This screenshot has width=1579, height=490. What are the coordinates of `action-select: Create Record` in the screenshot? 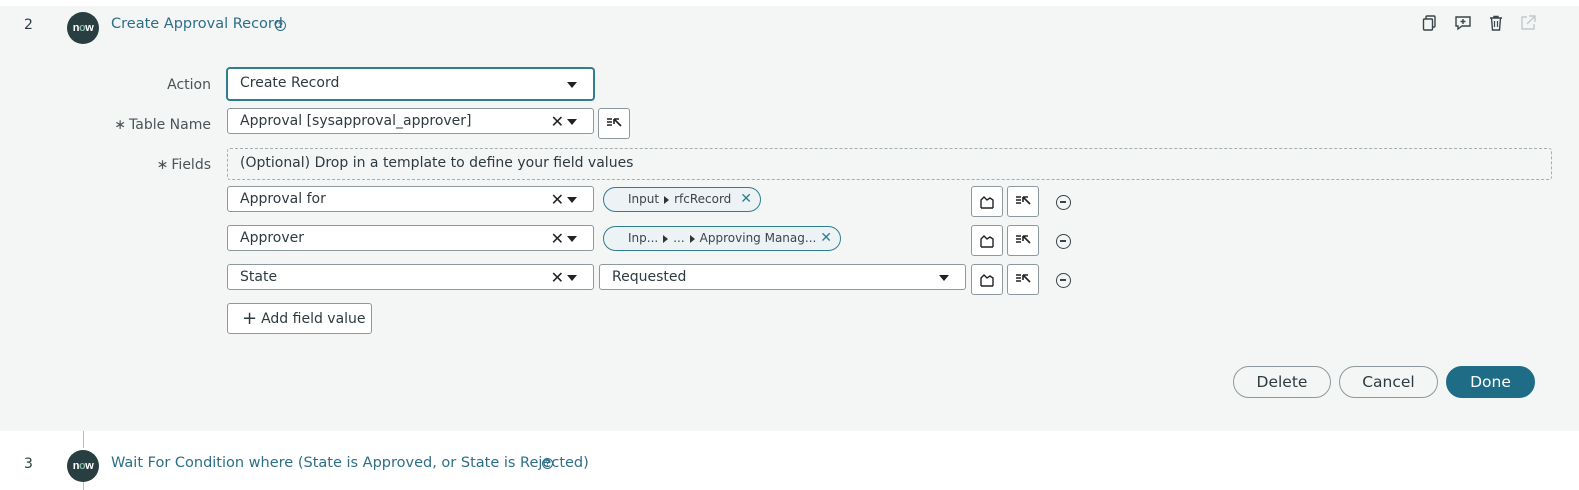 It's located at (410, 84).